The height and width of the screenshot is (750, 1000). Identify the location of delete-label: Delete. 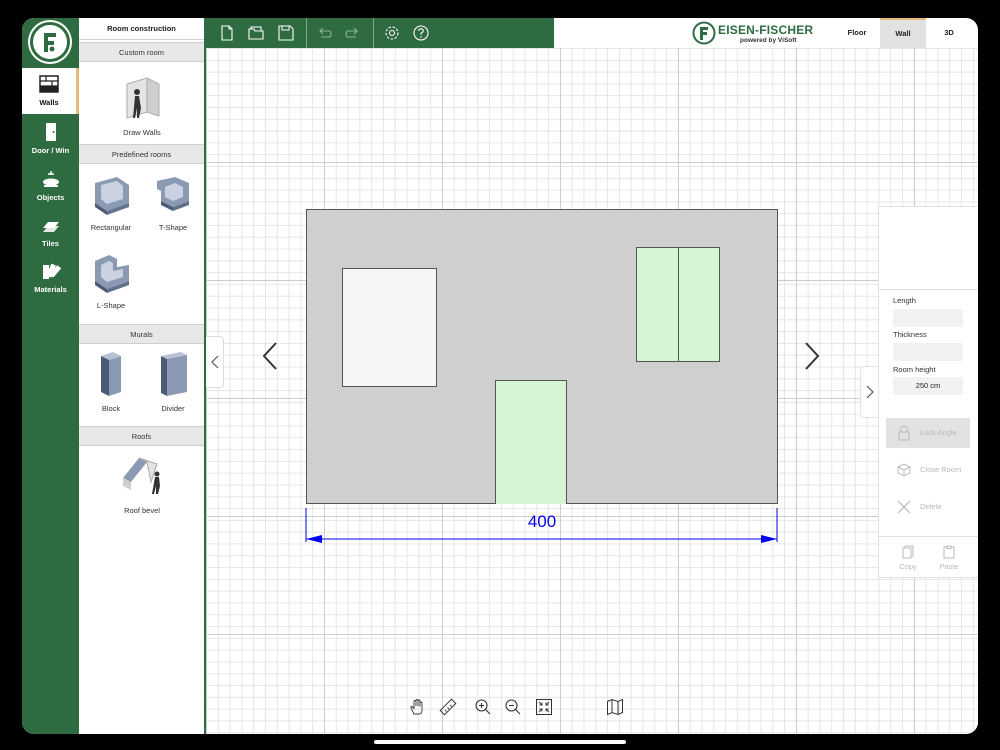
(931, 506).